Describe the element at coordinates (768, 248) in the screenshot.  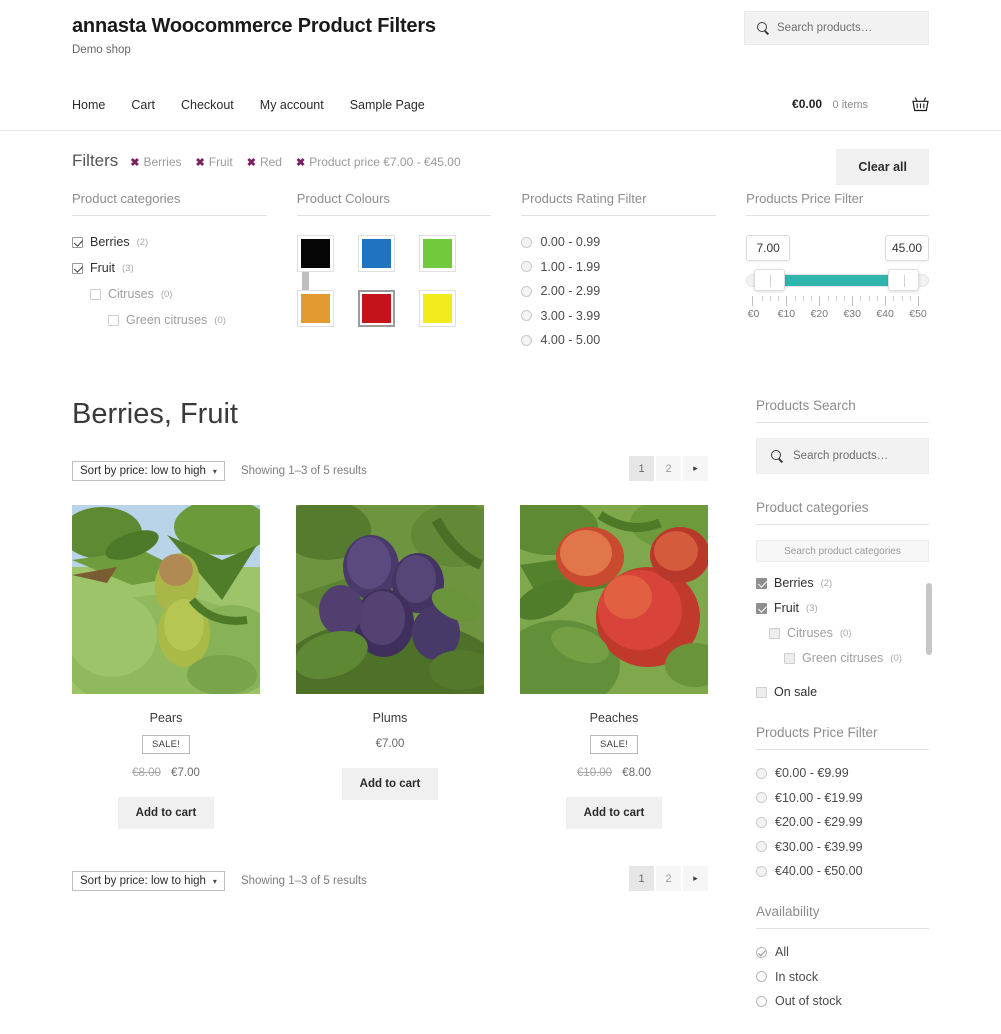
I see `price-min-input: 7.00` at that location.